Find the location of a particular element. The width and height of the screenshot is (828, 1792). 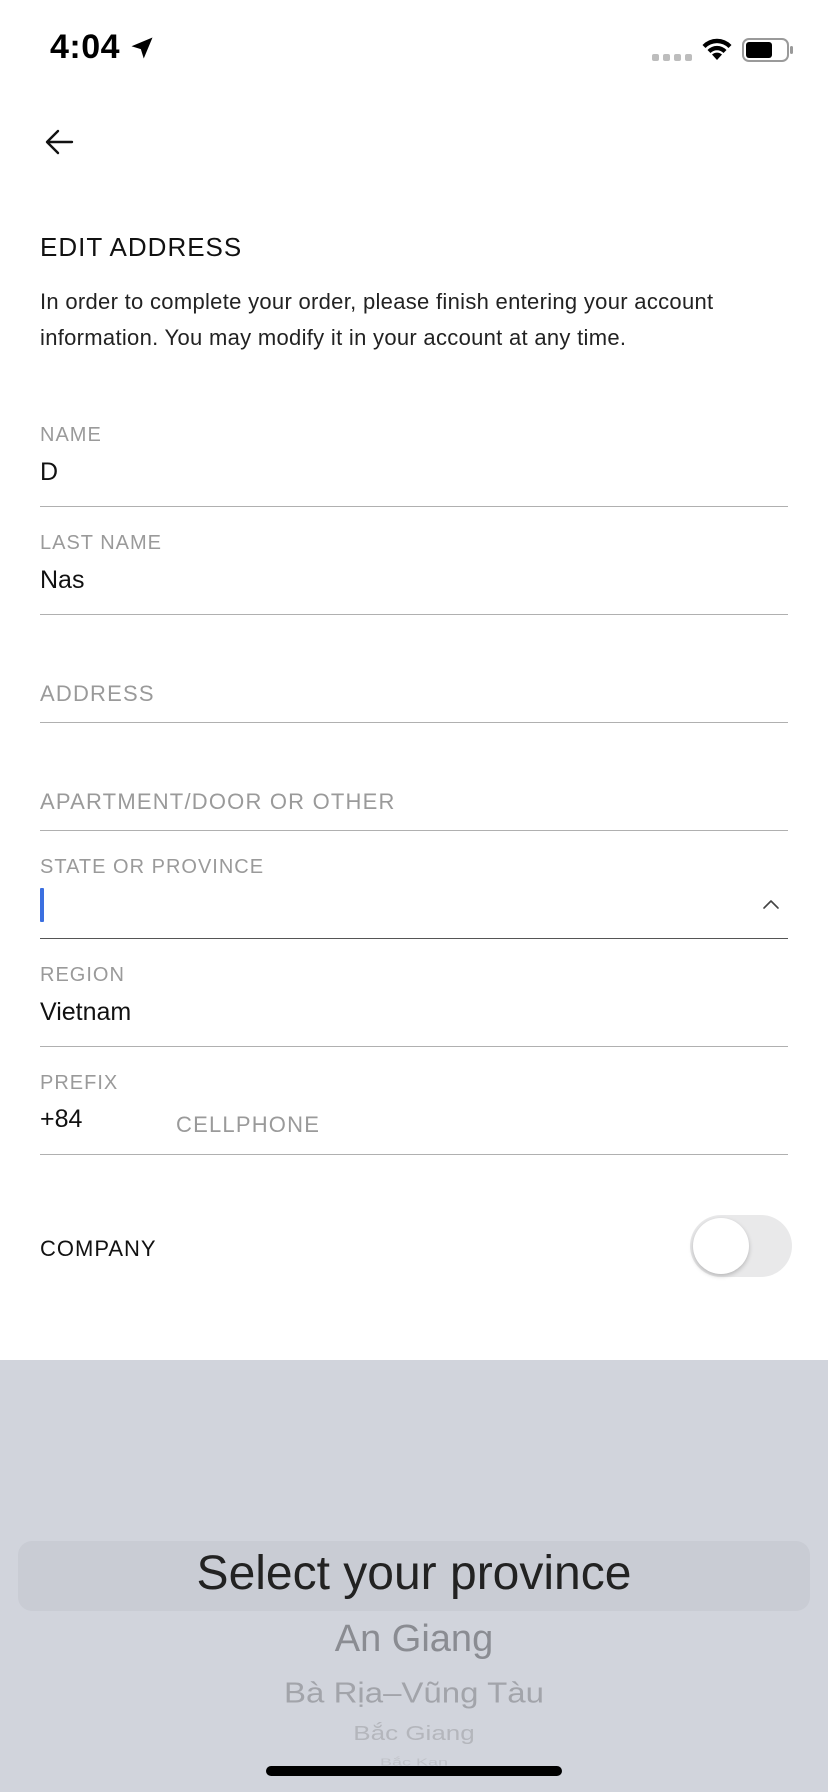

state-province-field: STATE OR PROVINCE is located at coordinates (414, 895).